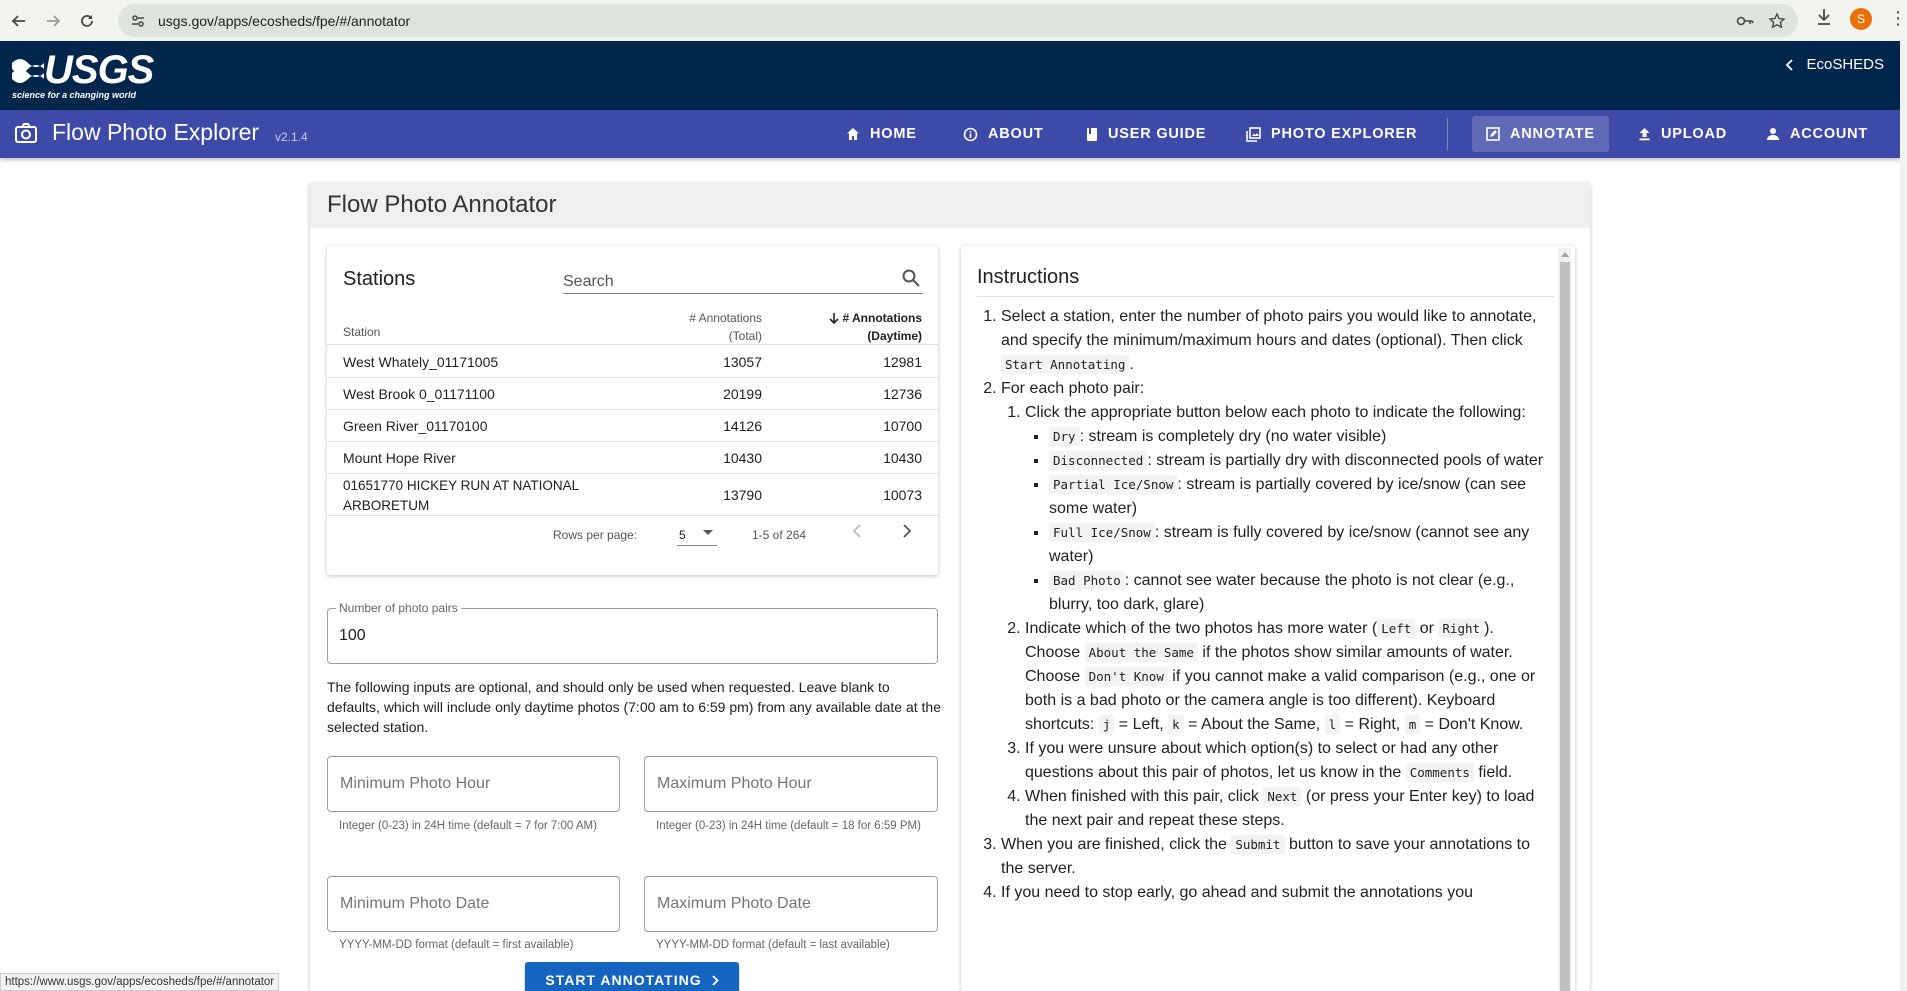 Image resolution: width=1907 pixels, height=991 pixels. I want to click on col-daytime-line2: (Daytime), so click(894, 336).